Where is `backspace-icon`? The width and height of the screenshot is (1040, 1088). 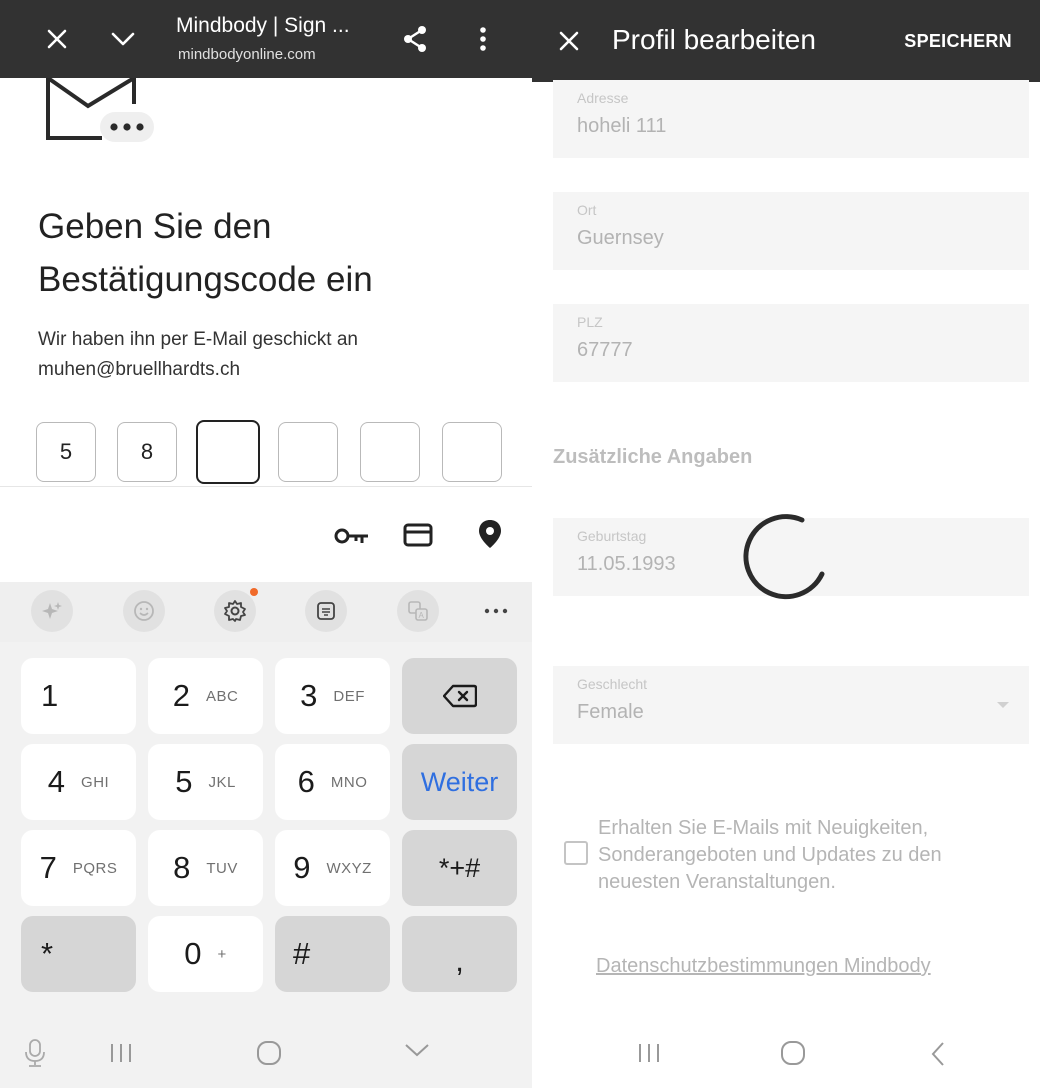
backspace-icon is located at coordinates (459, 696).